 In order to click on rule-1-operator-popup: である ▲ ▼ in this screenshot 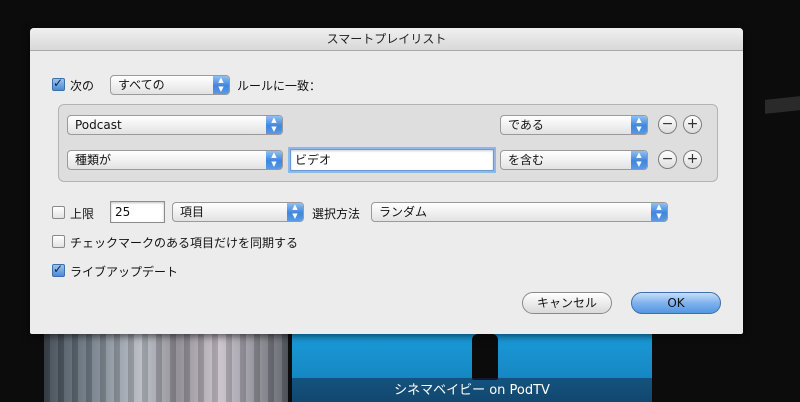, I will do `click(574, 125)`.